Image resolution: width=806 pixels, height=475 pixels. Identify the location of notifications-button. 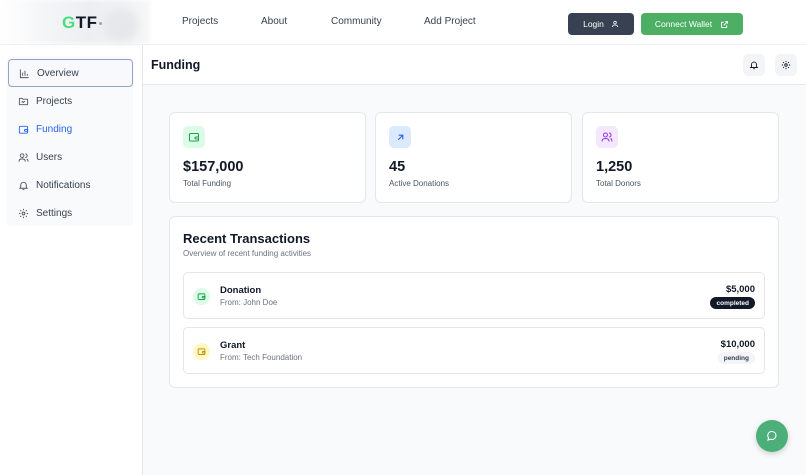
(754, 65).